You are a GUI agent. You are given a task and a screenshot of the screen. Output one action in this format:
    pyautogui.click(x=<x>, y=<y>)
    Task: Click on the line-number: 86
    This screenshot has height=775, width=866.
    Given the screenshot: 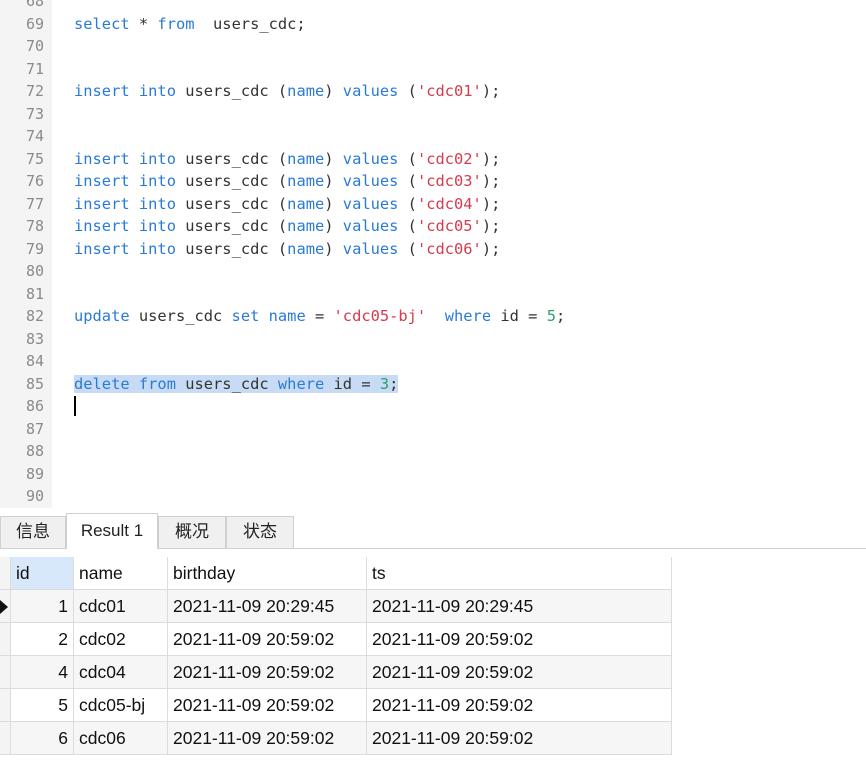 What is the action you would take?
    pyautogui.click(x=34, y=406)
    